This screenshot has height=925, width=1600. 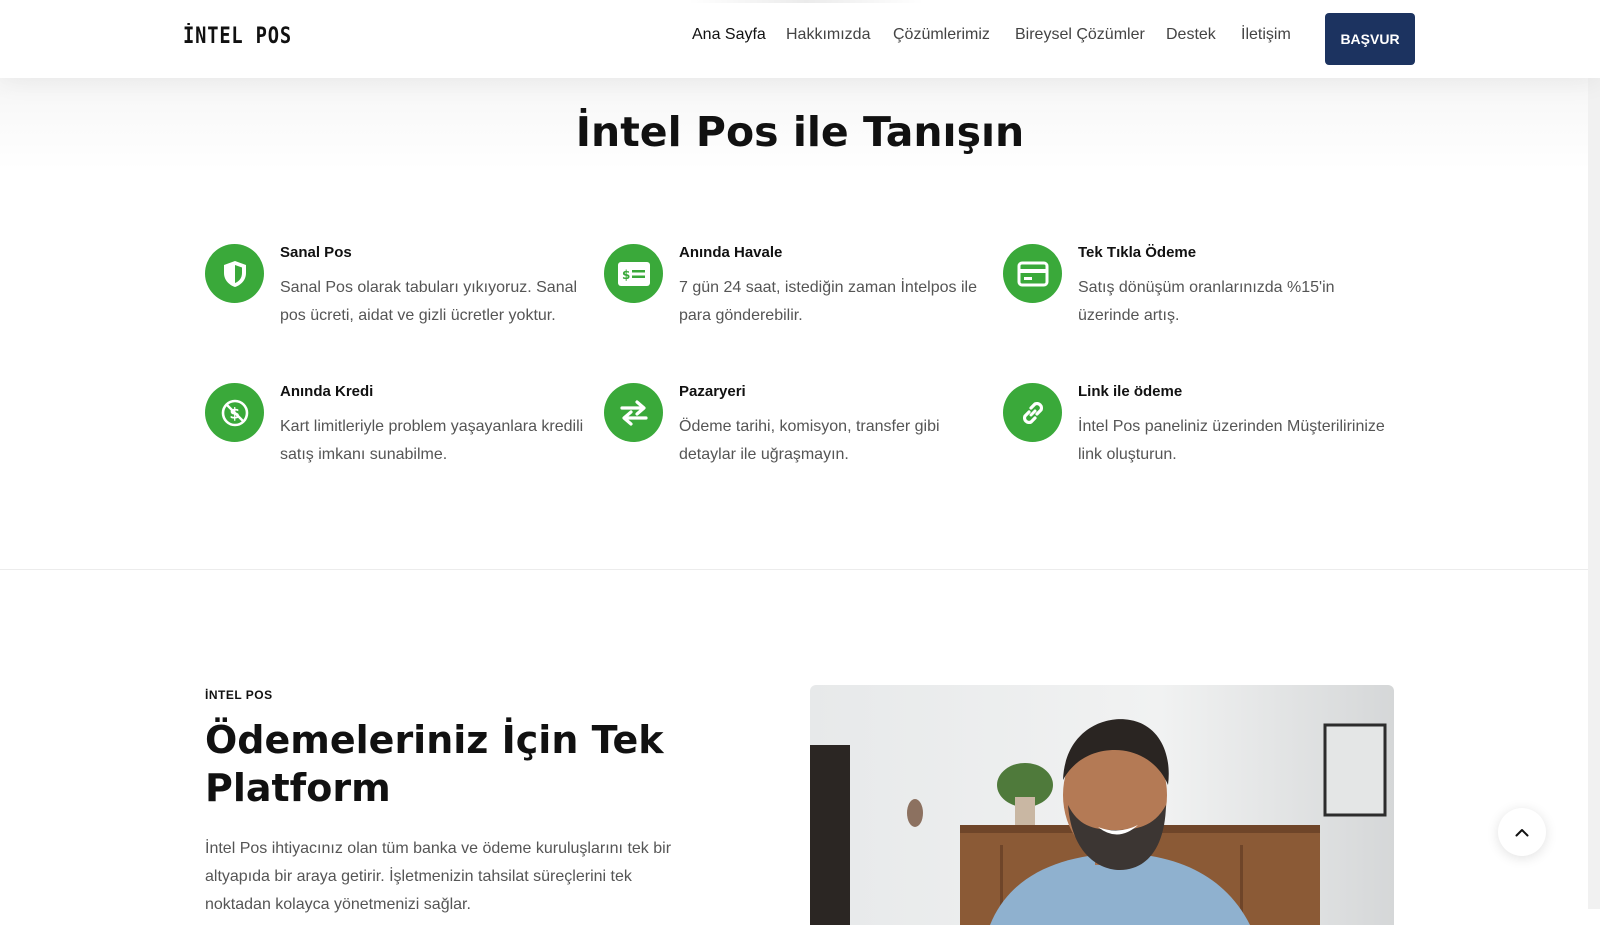 I want to click on nav-item-bireysel-cozumler: Bireysel Çözümler, so click(x=1080, y=35).